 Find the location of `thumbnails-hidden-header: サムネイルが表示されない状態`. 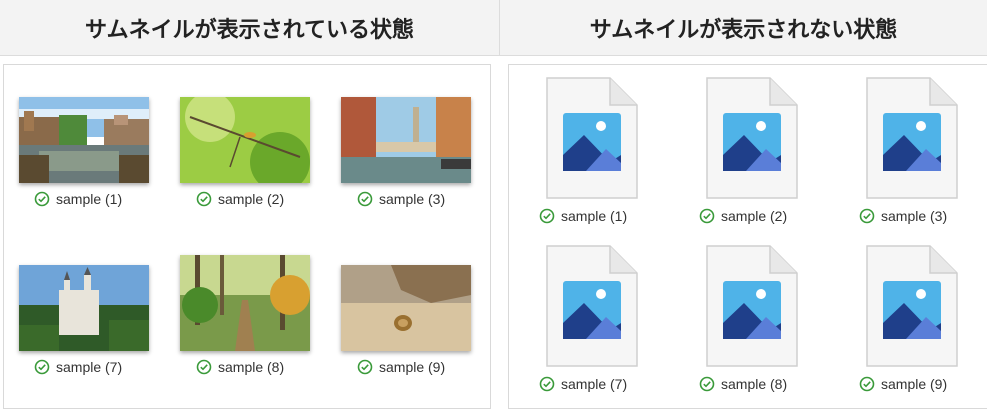

thumbnails-hidden-header: サムネイルが表示されない状態 is located at coordinates (743, 28).